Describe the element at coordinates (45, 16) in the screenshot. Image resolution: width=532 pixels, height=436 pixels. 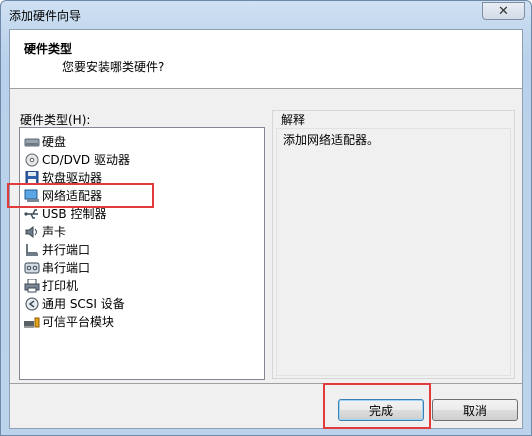
I see `window-title: 添加硬件向导` at that location.